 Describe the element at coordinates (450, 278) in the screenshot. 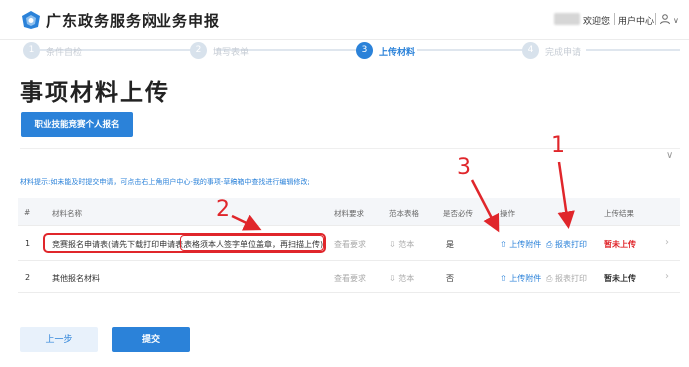

I see `required-value: 否` at that location.